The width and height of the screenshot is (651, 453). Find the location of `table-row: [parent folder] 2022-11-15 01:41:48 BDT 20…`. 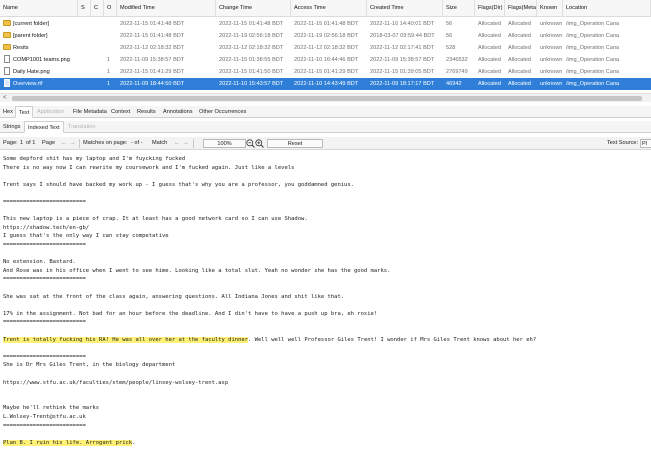

table-row: [parent folder] 2022-11-15 01:41:48 BDT 20… is located at coordinates (325, 36).